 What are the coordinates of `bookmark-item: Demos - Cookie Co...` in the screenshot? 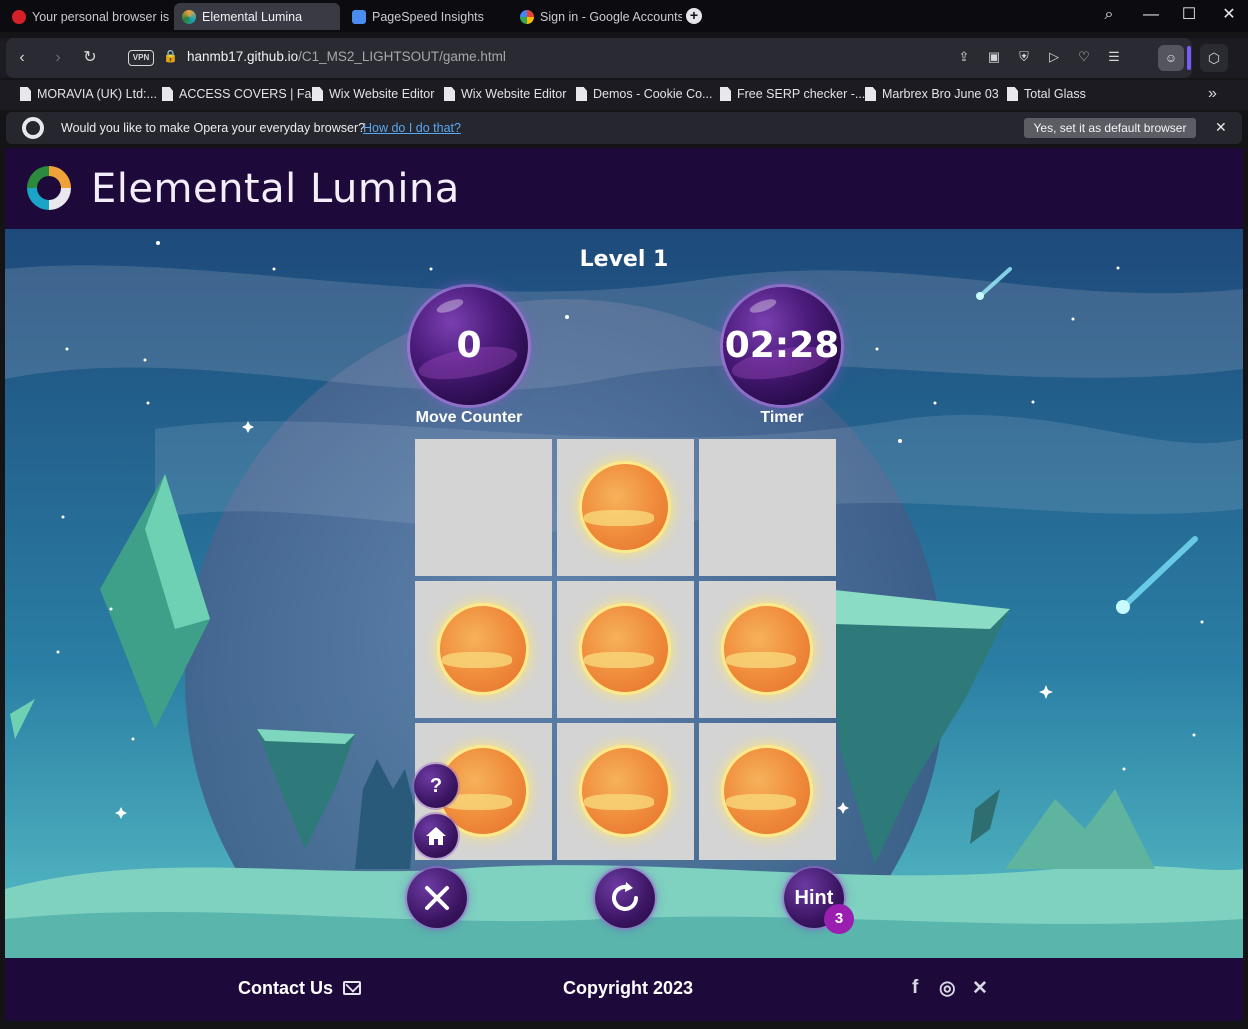 It's located at (644, 94).